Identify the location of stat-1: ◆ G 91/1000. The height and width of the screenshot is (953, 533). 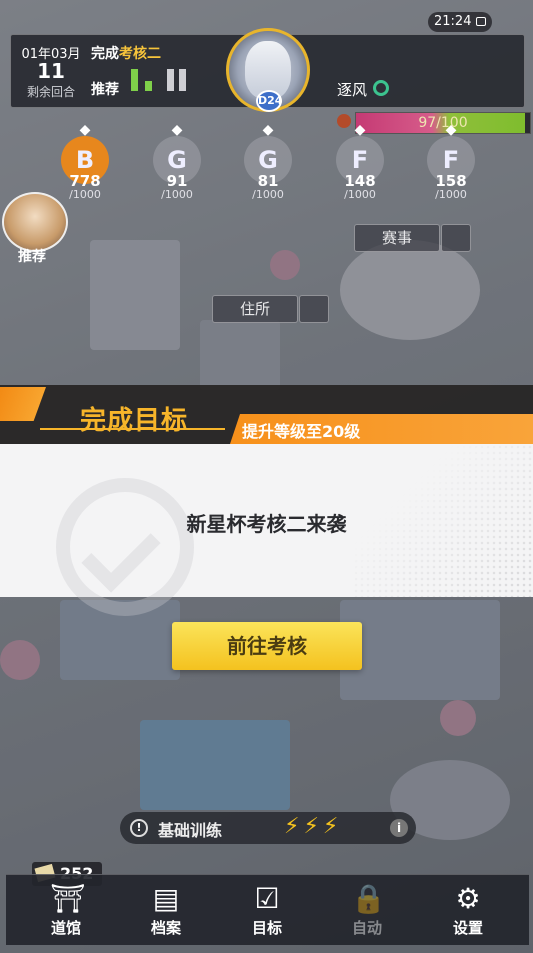
(177, 165).